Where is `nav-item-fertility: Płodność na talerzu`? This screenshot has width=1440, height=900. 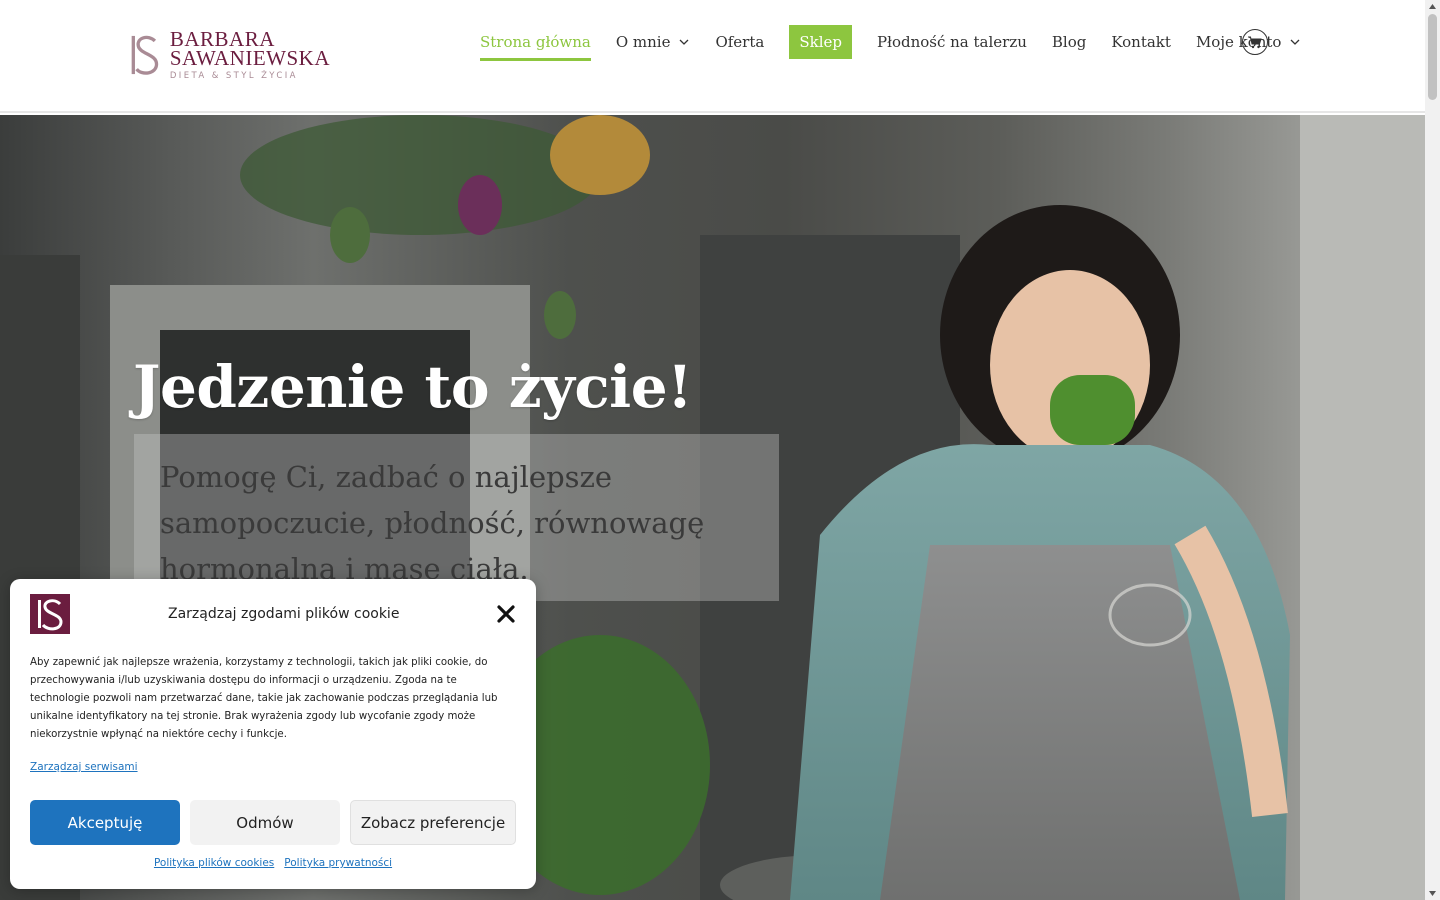
nav-item-fertility: Płodność na talerzu is located at coordinates (952, 42).